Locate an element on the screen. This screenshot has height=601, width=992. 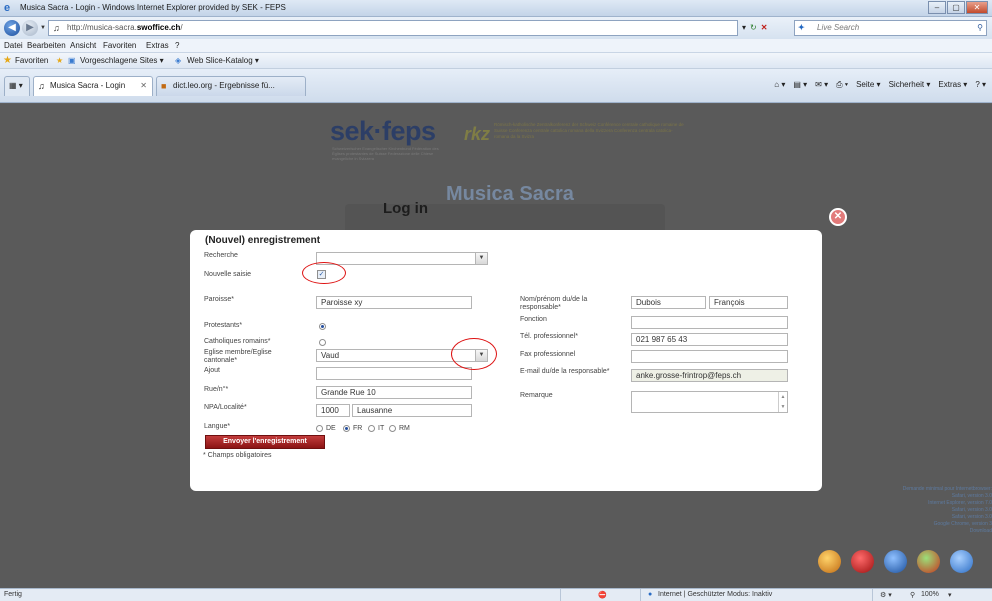
menu-favoriten: Favoriten is located at coordinates (119, 45).